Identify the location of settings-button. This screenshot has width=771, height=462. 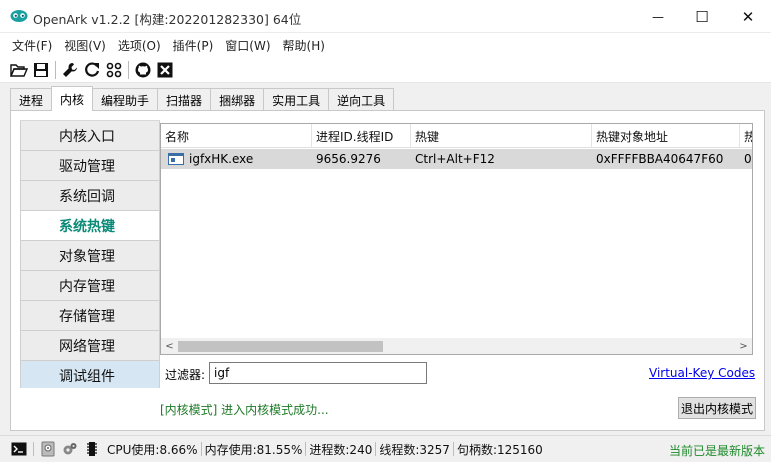
(70, 449).